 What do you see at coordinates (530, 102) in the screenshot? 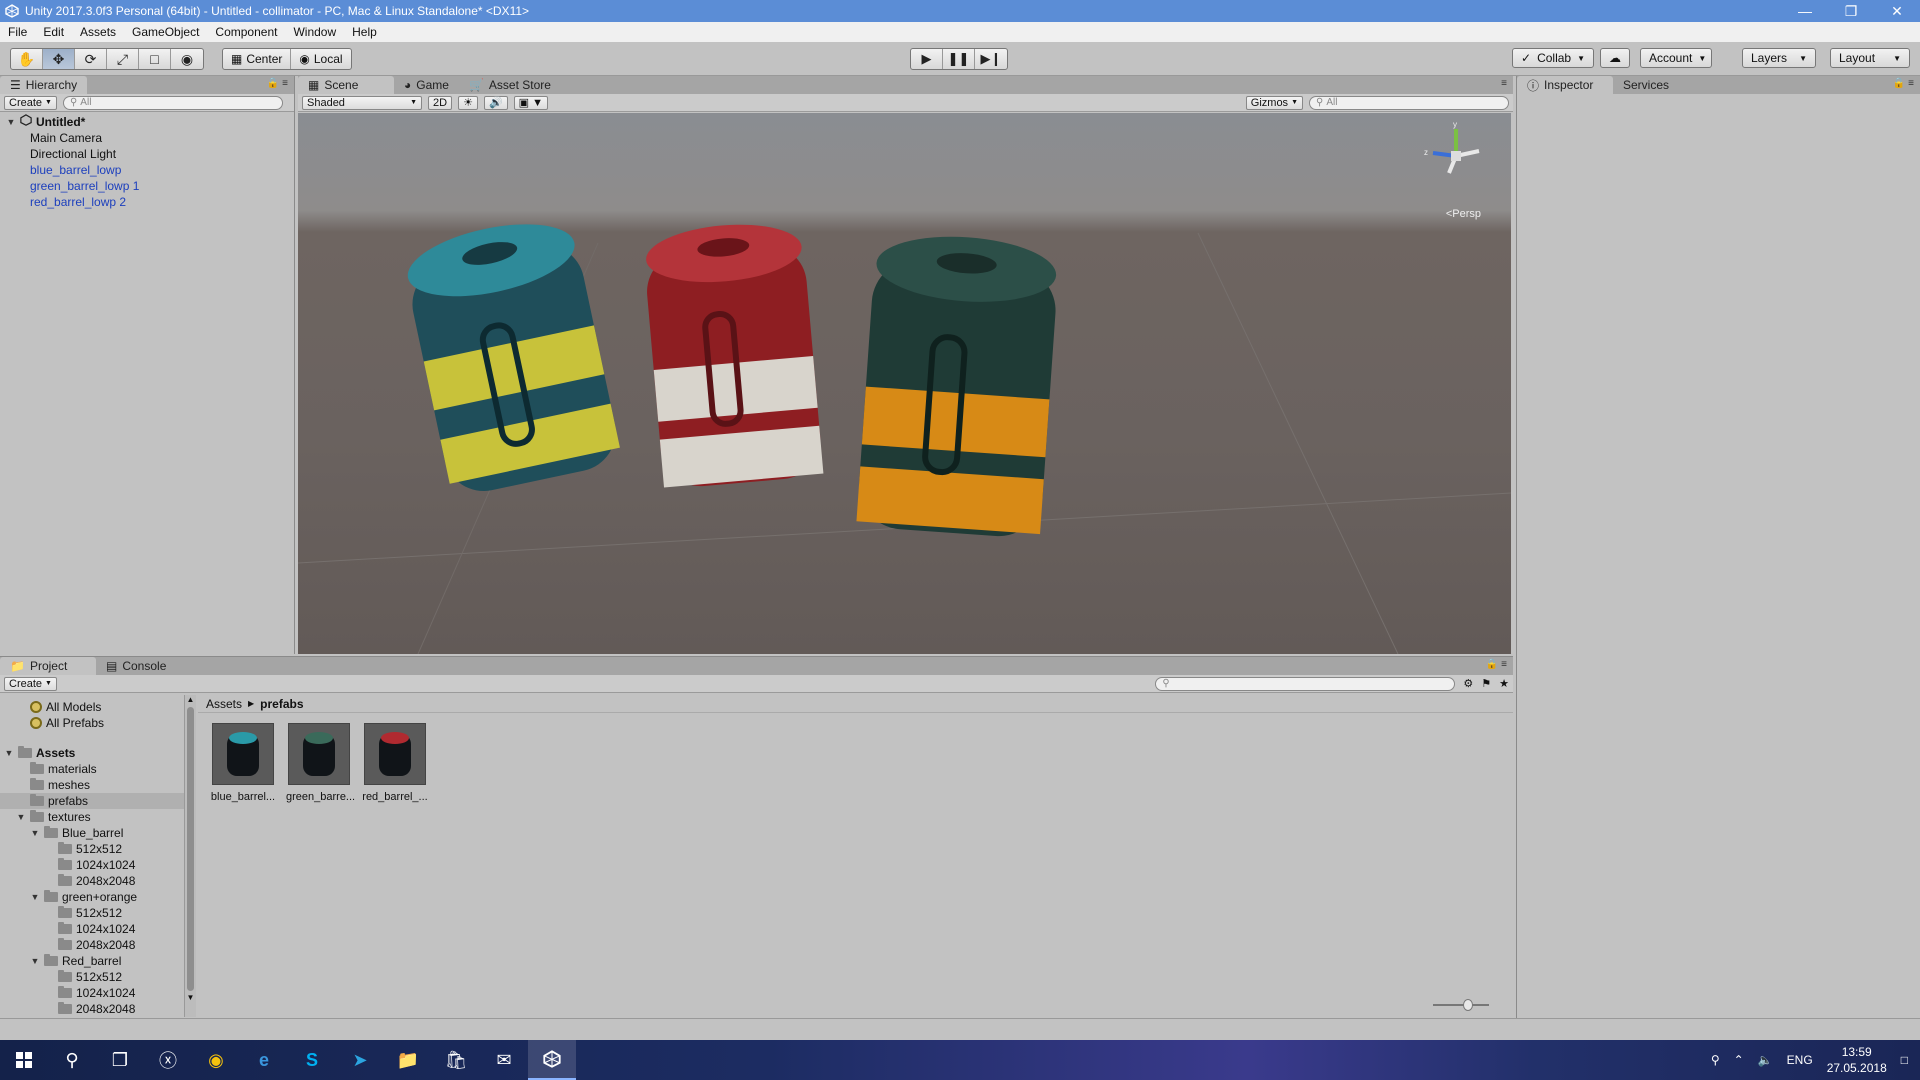
I see `effects-toggle-icon: ▣ ▼` at bounding box center [530, 102].